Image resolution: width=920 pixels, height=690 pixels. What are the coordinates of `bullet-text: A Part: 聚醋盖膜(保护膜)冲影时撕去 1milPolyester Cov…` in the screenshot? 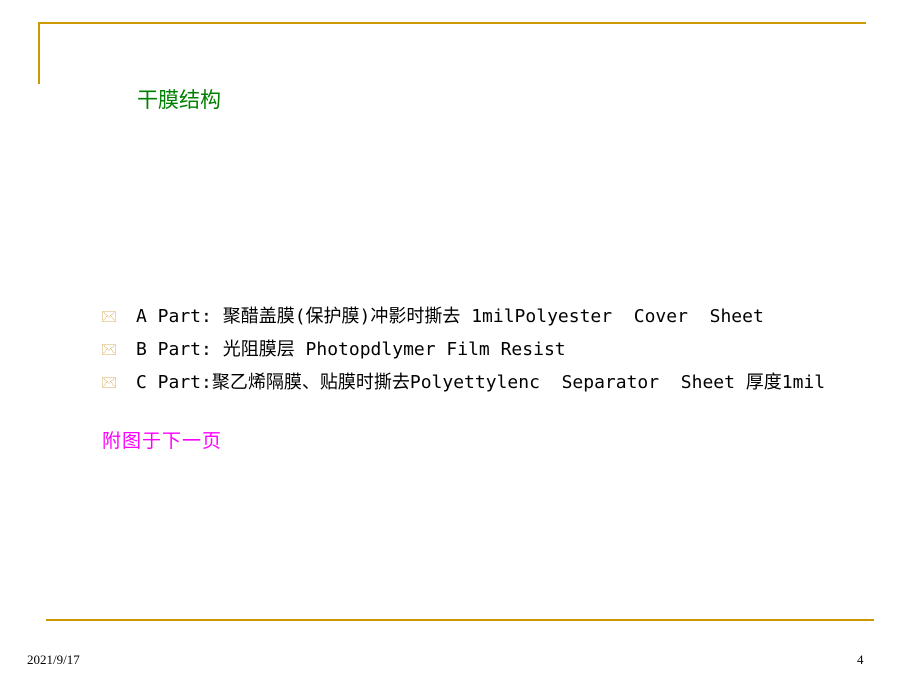 It's located at (450, 316).